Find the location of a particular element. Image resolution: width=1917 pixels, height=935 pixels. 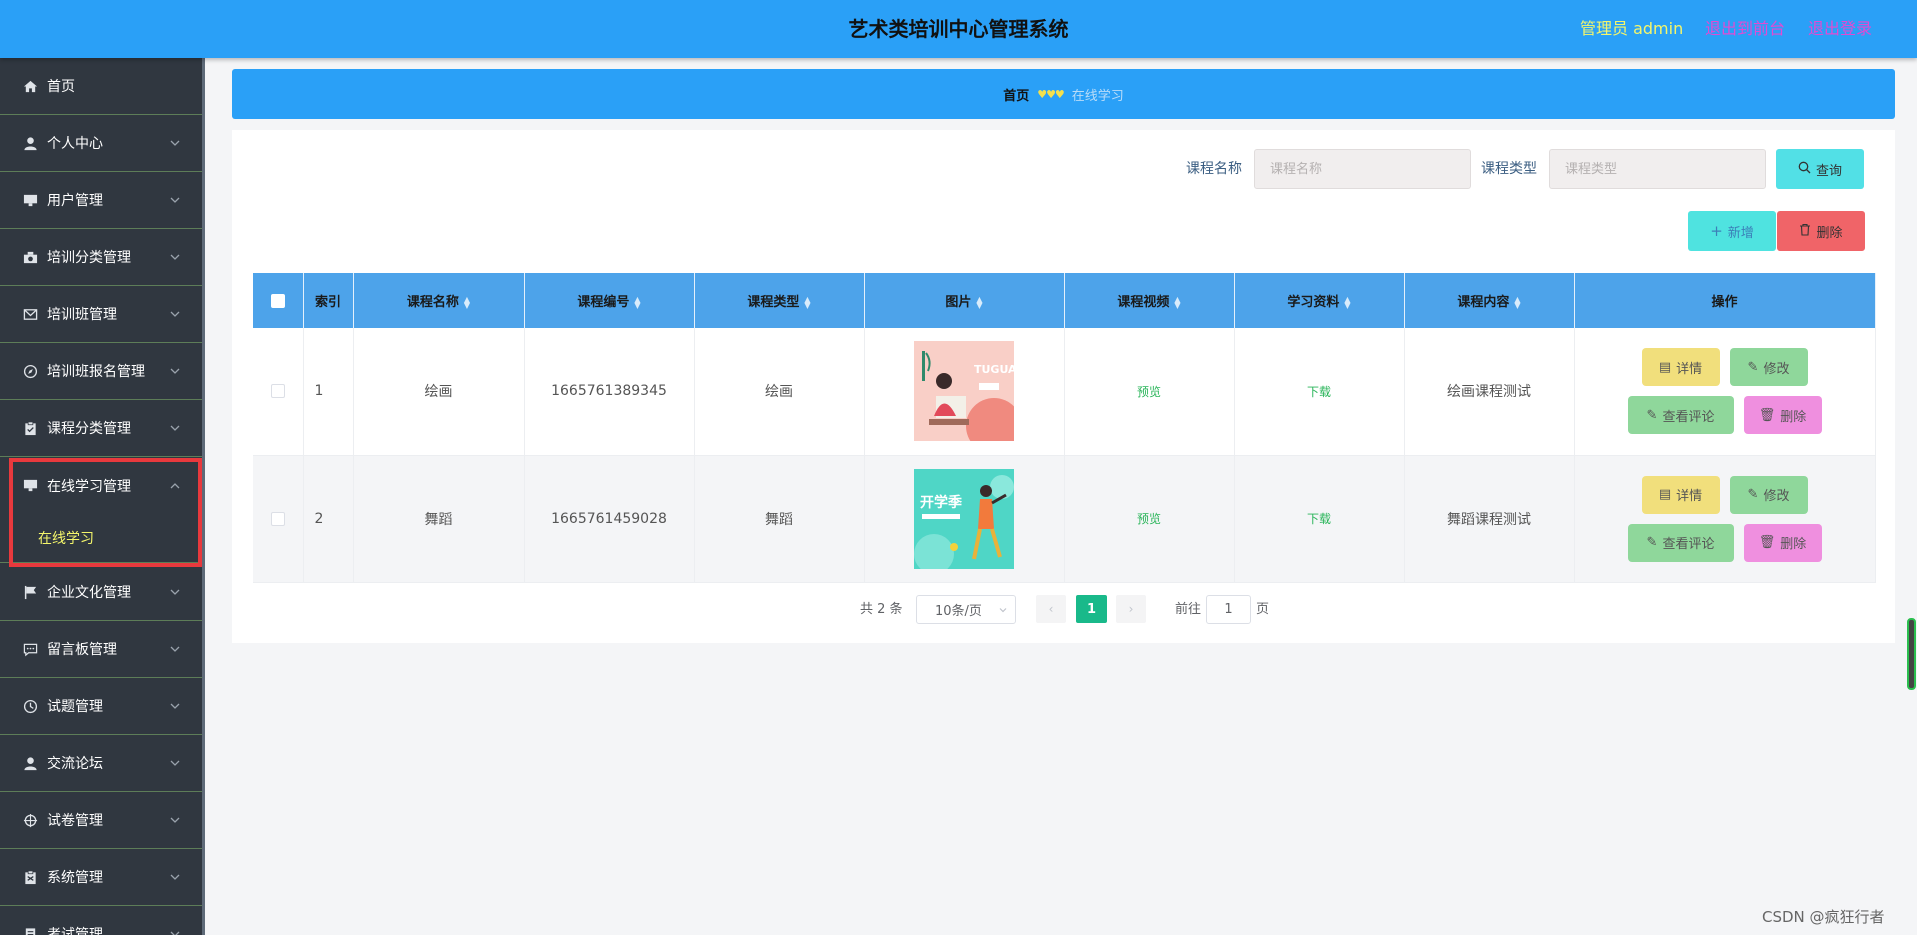

sidebar-item-corporate-culture: 企业文化管理 is located at coordinates (101, 592).